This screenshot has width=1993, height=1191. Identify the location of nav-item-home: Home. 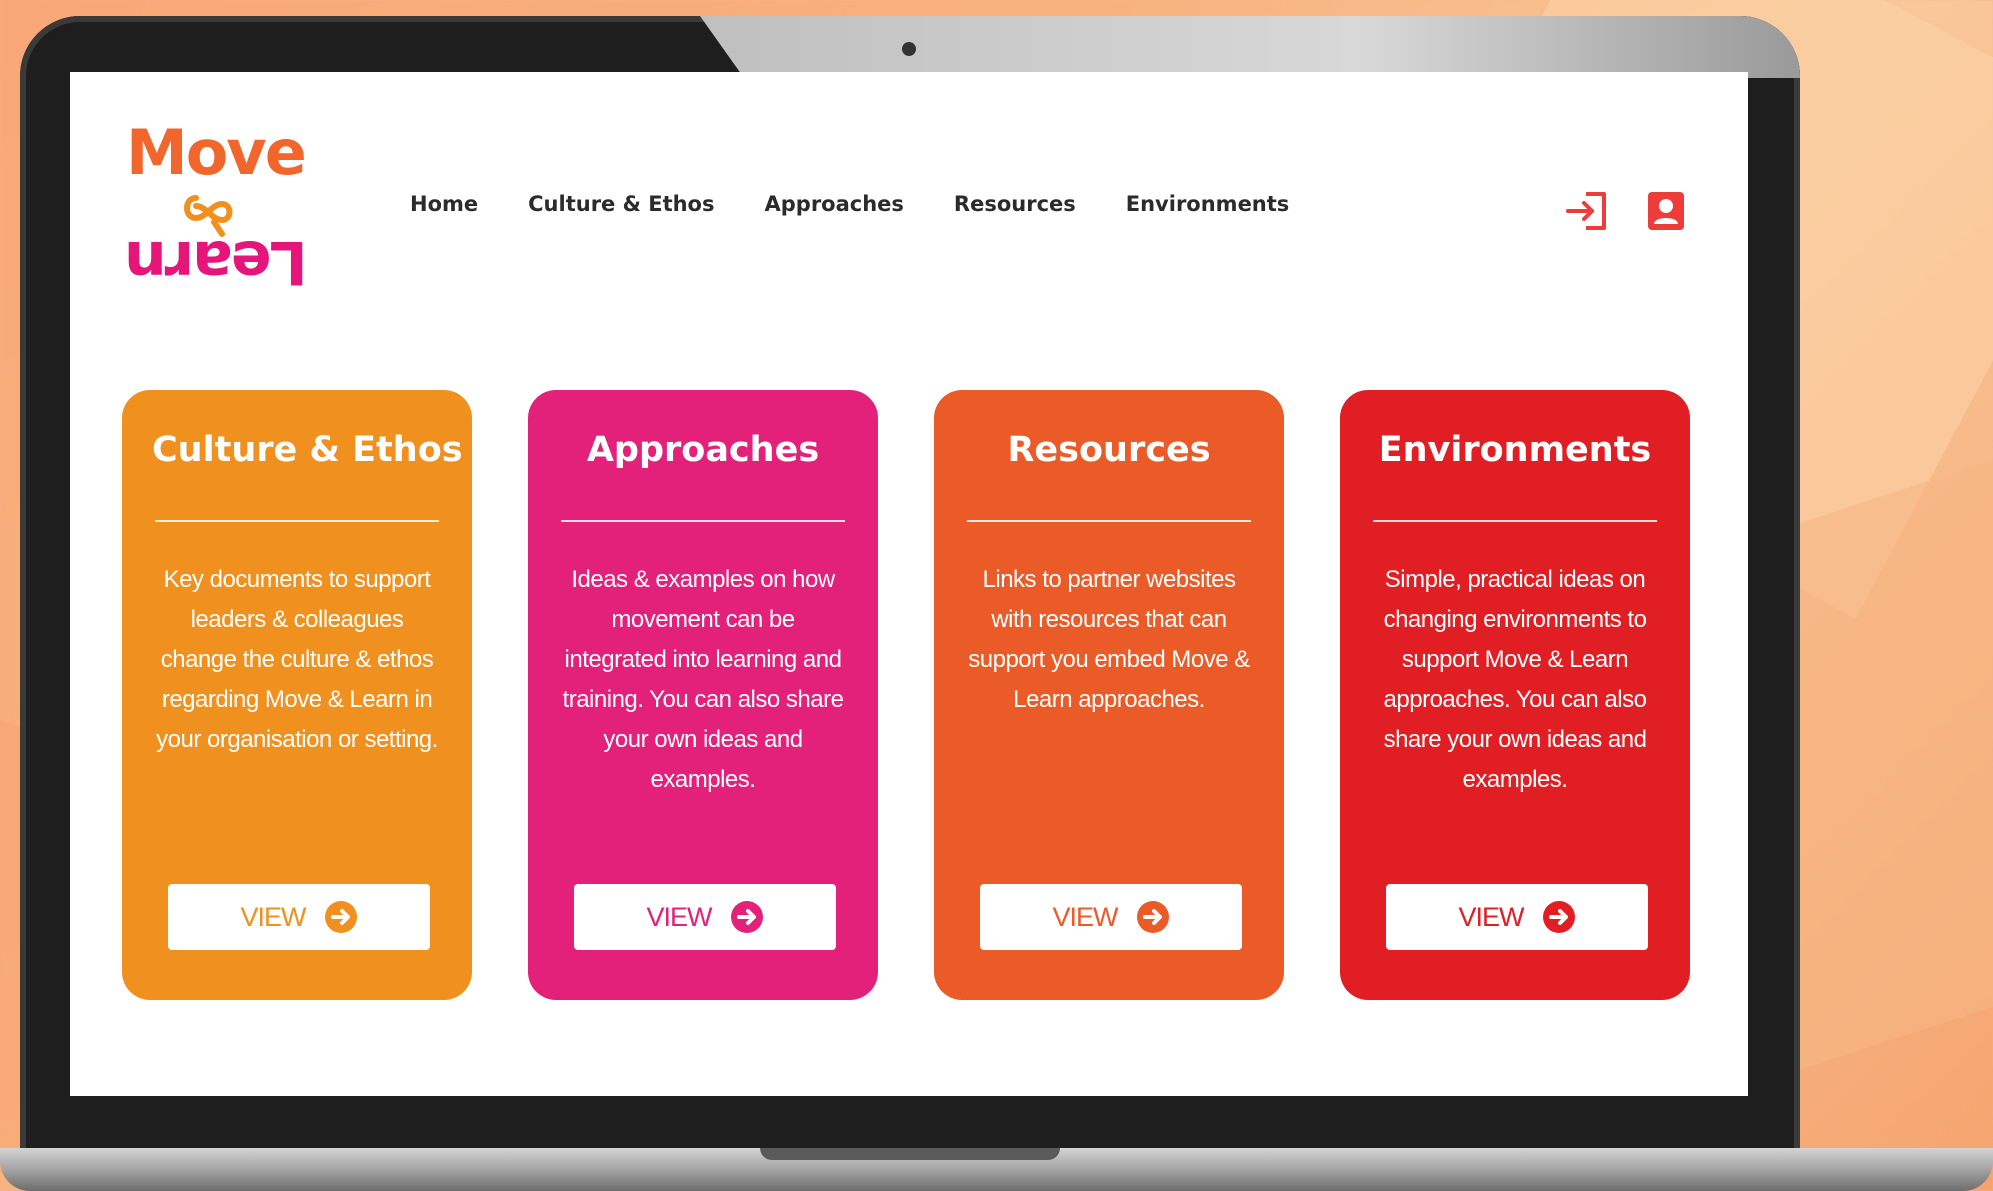
(444, 204).